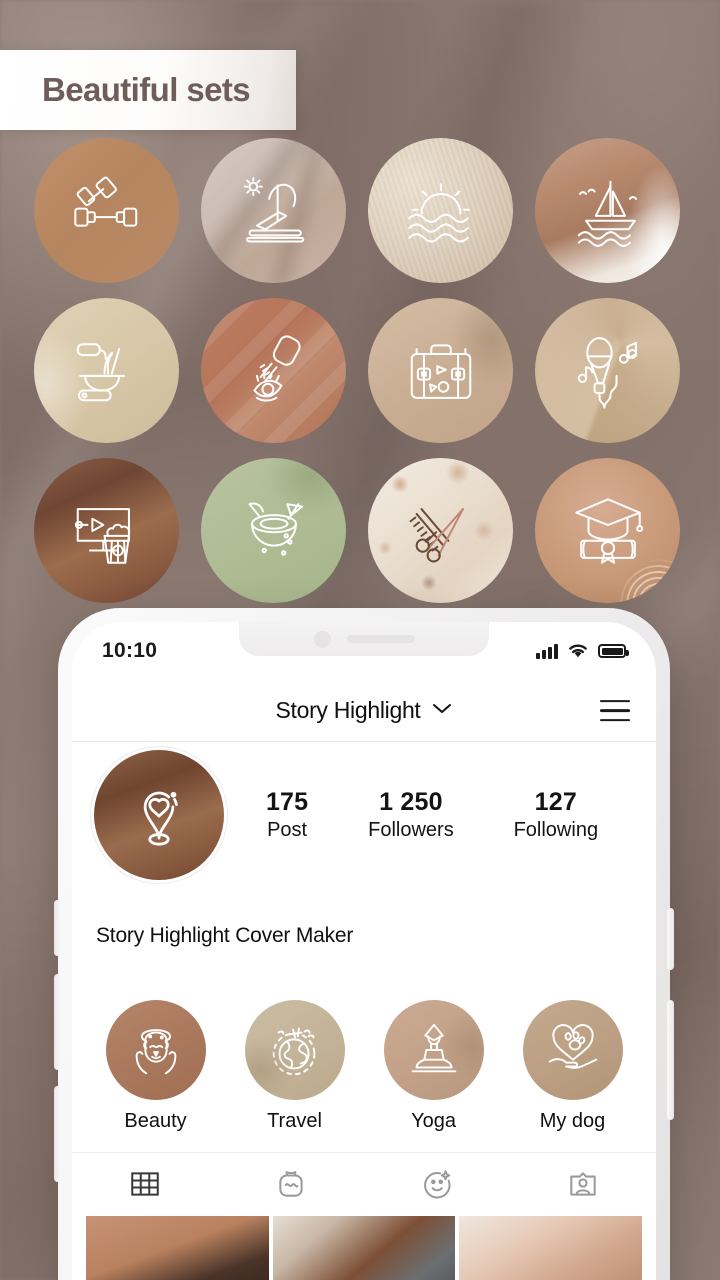 The image size is (720, 1280). I want to click on stat-label: Following, so click(556, 830).